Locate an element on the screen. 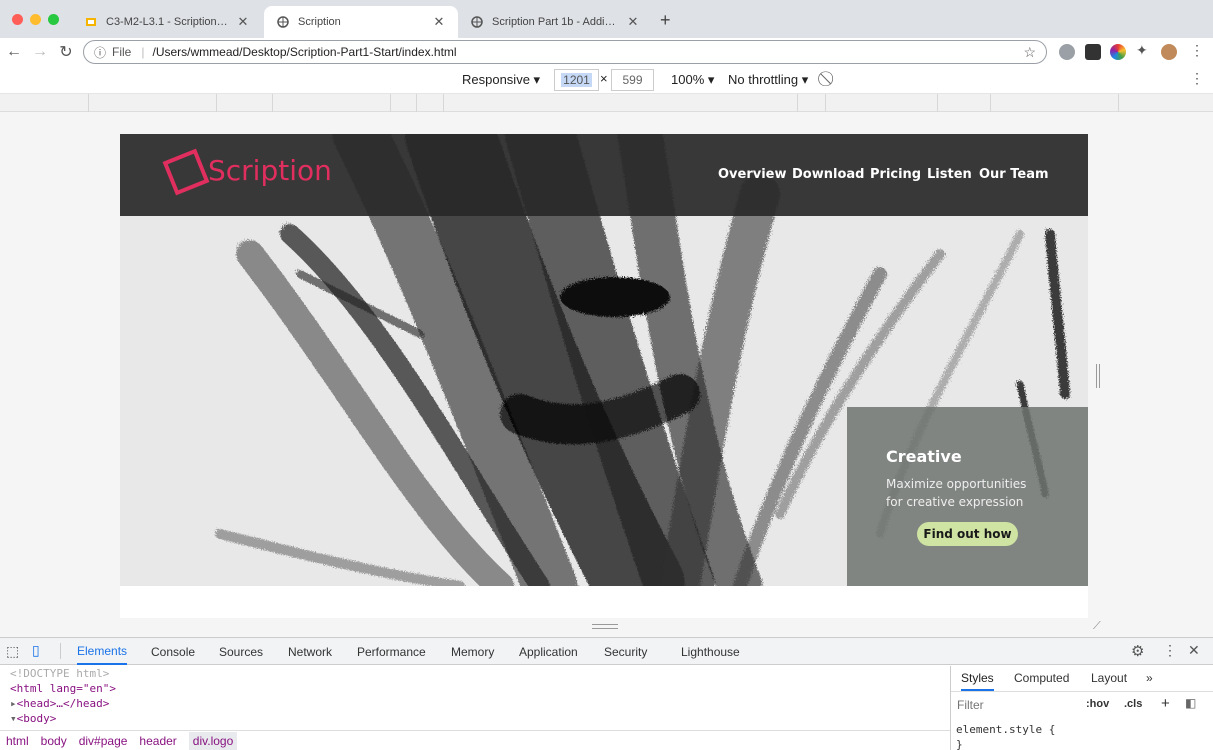 The height and width of the screenshot is (750, 1213). height-input: 599 is located at coordinates (632, 80).